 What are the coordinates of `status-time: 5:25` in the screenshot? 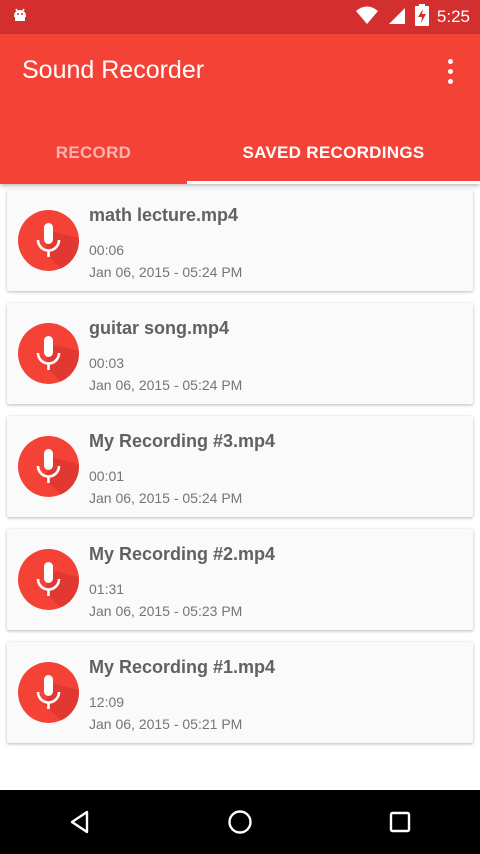 It's located at (453, 16).